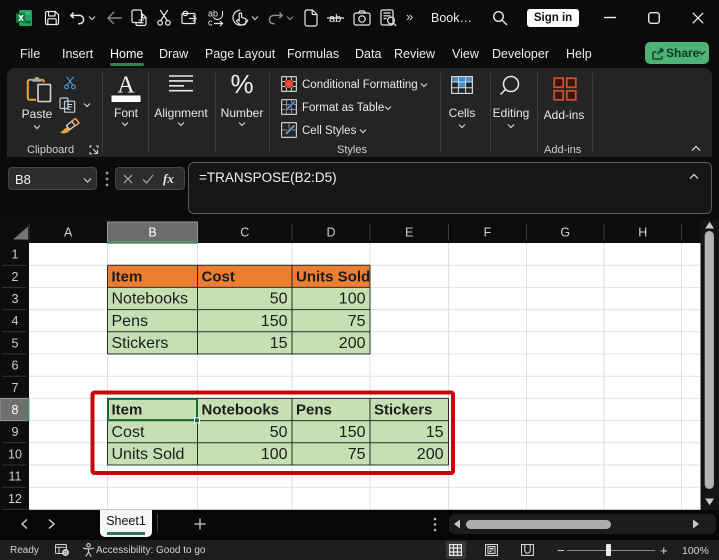  I want to click on svg-text: 12, so click(15, 499).